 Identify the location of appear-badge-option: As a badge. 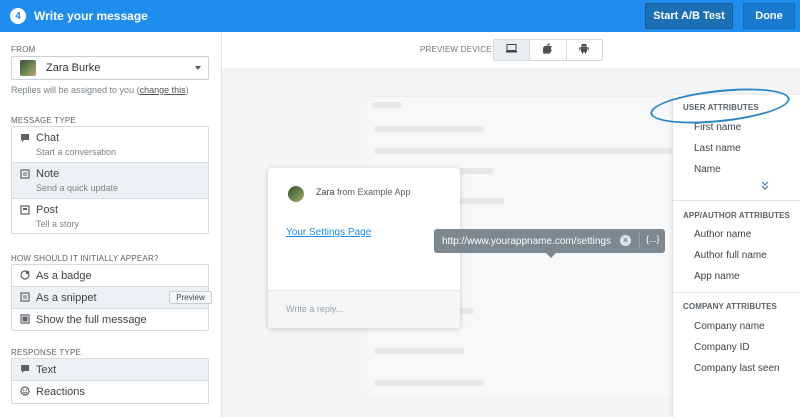
(110, 276).